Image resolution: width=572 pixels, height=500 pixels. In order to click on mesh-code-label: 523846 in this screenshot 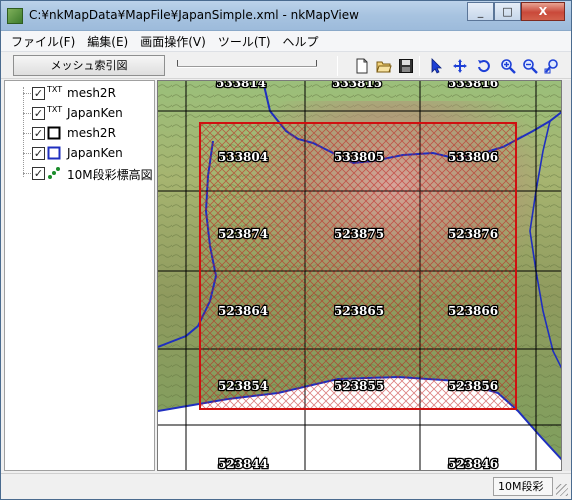, I will do `click(473, 464)`.